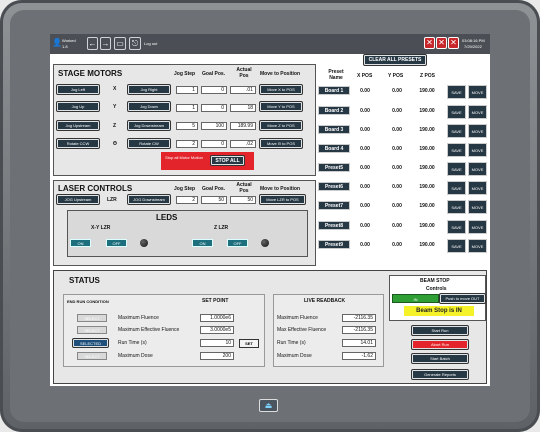  I want to click on preset-save-button-6: SAVE, so click(456, 188).